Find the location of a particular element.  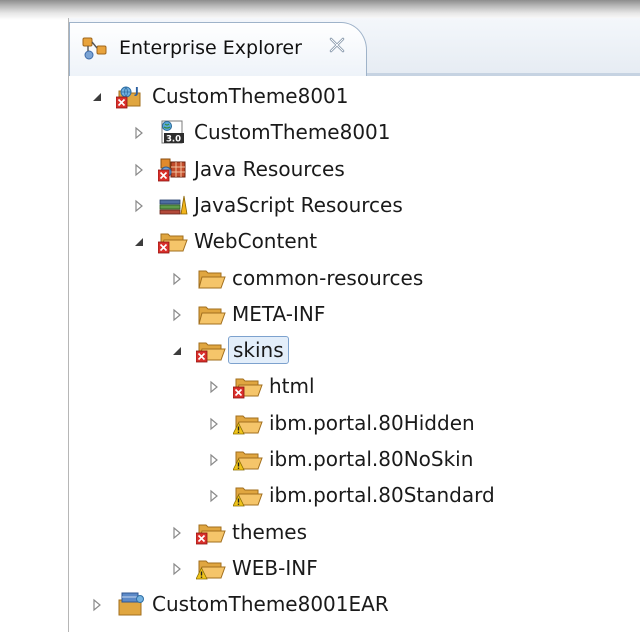

tab-title: Enterprise Explorer is located at coordinates (210, 48).